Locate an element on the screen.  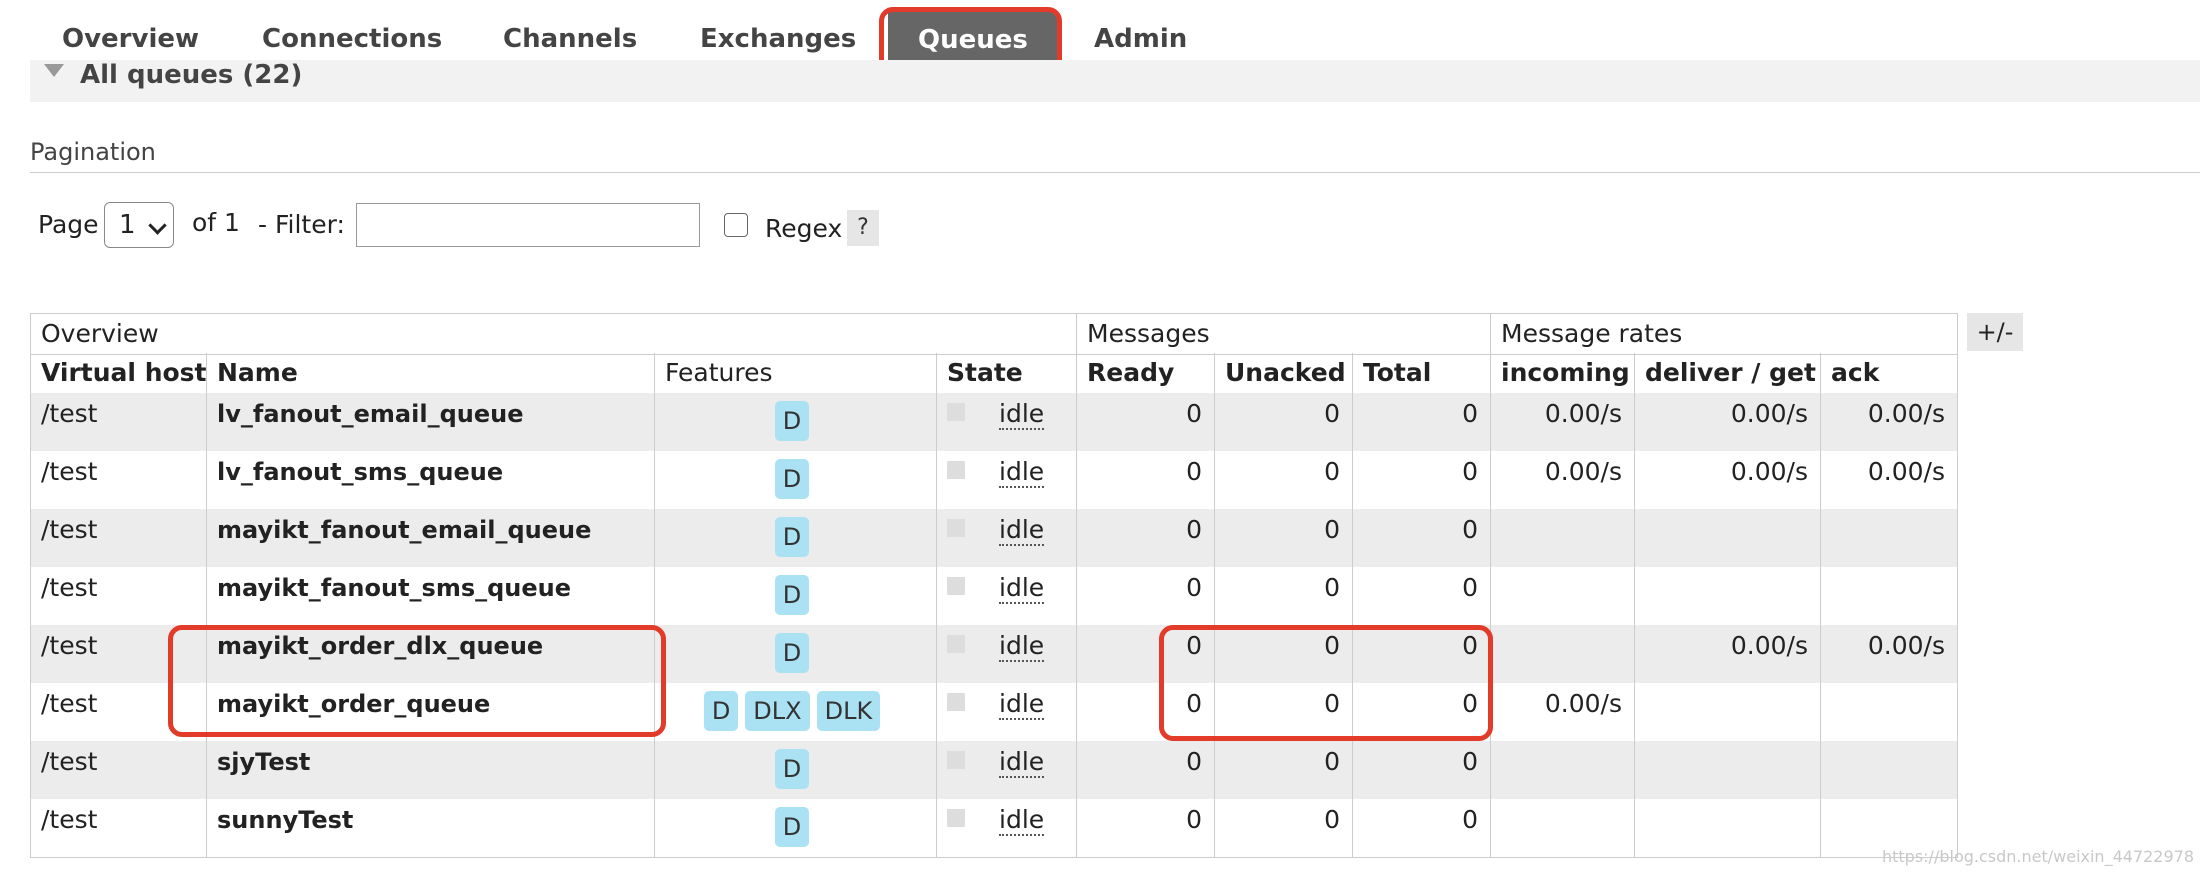
page-select: 1 is located at coordinates (139, 225).